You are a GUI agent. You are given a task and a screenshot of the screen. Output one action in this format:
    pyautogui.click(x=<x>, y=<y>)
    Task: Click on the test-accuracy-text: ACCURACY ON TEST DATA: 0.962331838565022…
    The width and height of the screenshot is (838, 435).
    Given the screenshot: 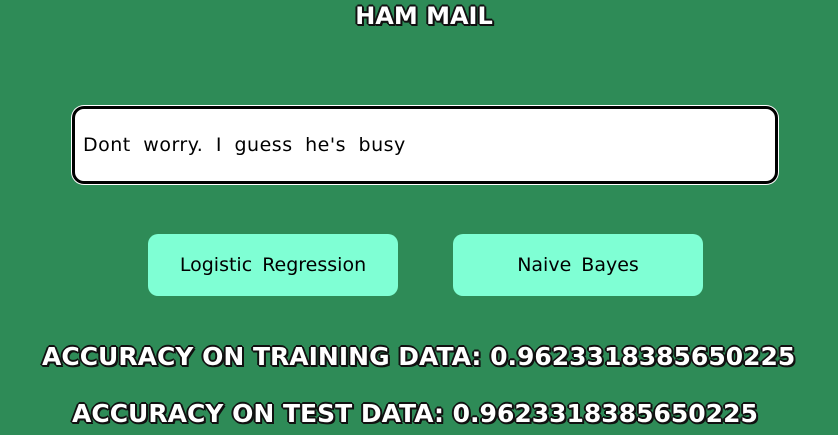 What is the action you would take?
    pyautogui.click(x=415, y=413)
    